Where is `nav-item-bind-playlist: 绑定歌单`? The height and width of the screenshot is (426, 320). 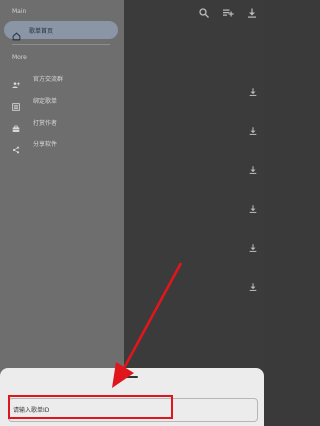
nav-item-bind-playlist: 绑定歌单 is located at coordinates (35, 102).